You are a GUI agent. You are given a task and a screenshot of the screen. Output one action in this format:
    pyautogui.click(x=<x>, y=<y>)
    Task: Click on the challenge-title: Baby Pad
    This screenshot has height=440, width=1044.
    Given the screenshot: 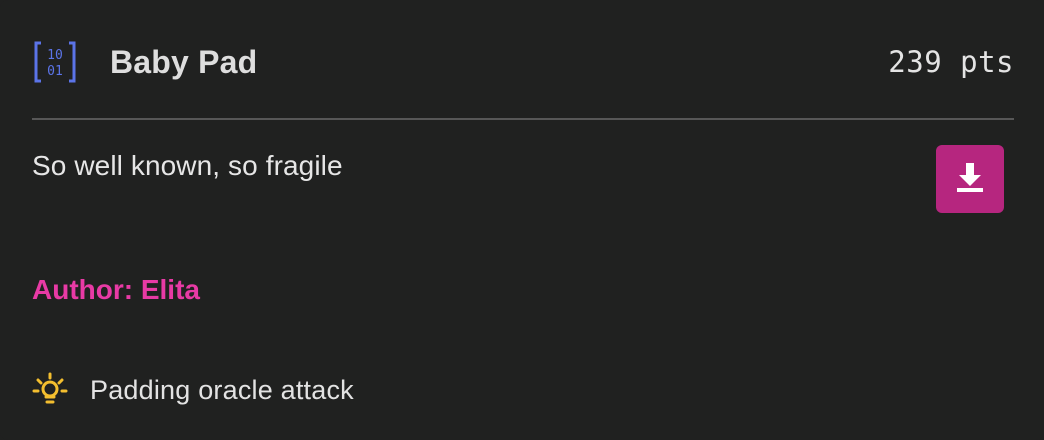 What is the action you would take?
    pyautogui.click(x=184, y=61)
    